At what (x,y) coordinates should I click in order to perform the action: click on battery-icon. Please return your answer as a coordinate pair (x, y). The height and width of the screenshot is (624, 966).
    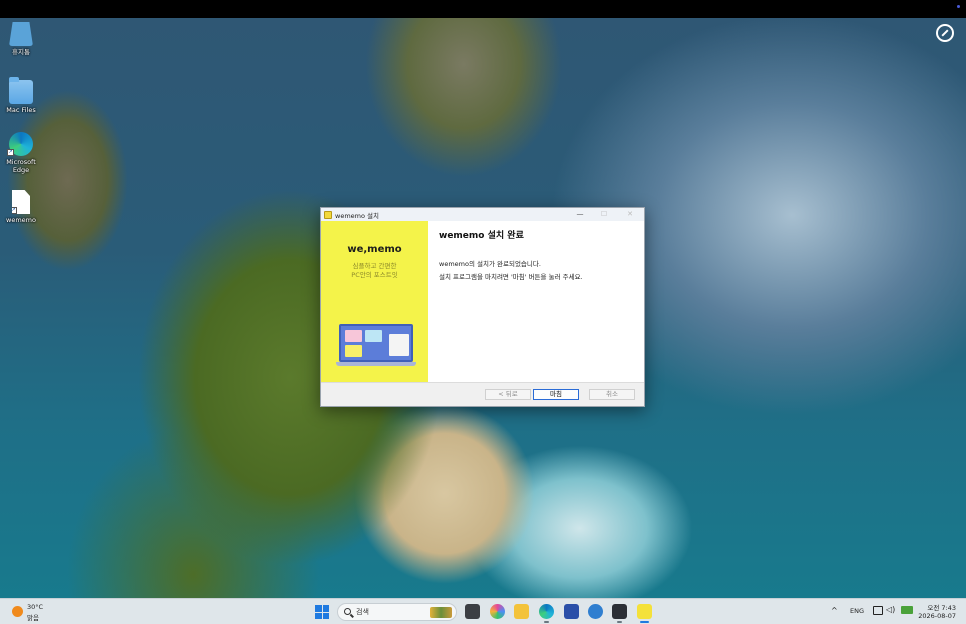
    Looking at the image, I should click on (907, 610).